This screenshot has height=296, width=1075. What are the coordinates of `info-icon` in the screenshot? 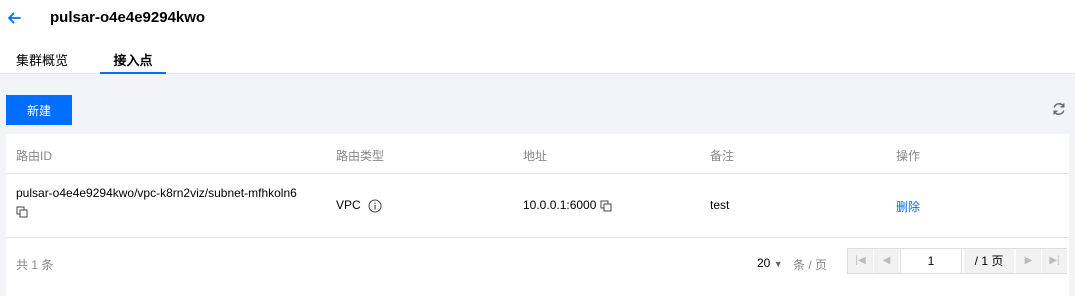 It's located at (375, 206).